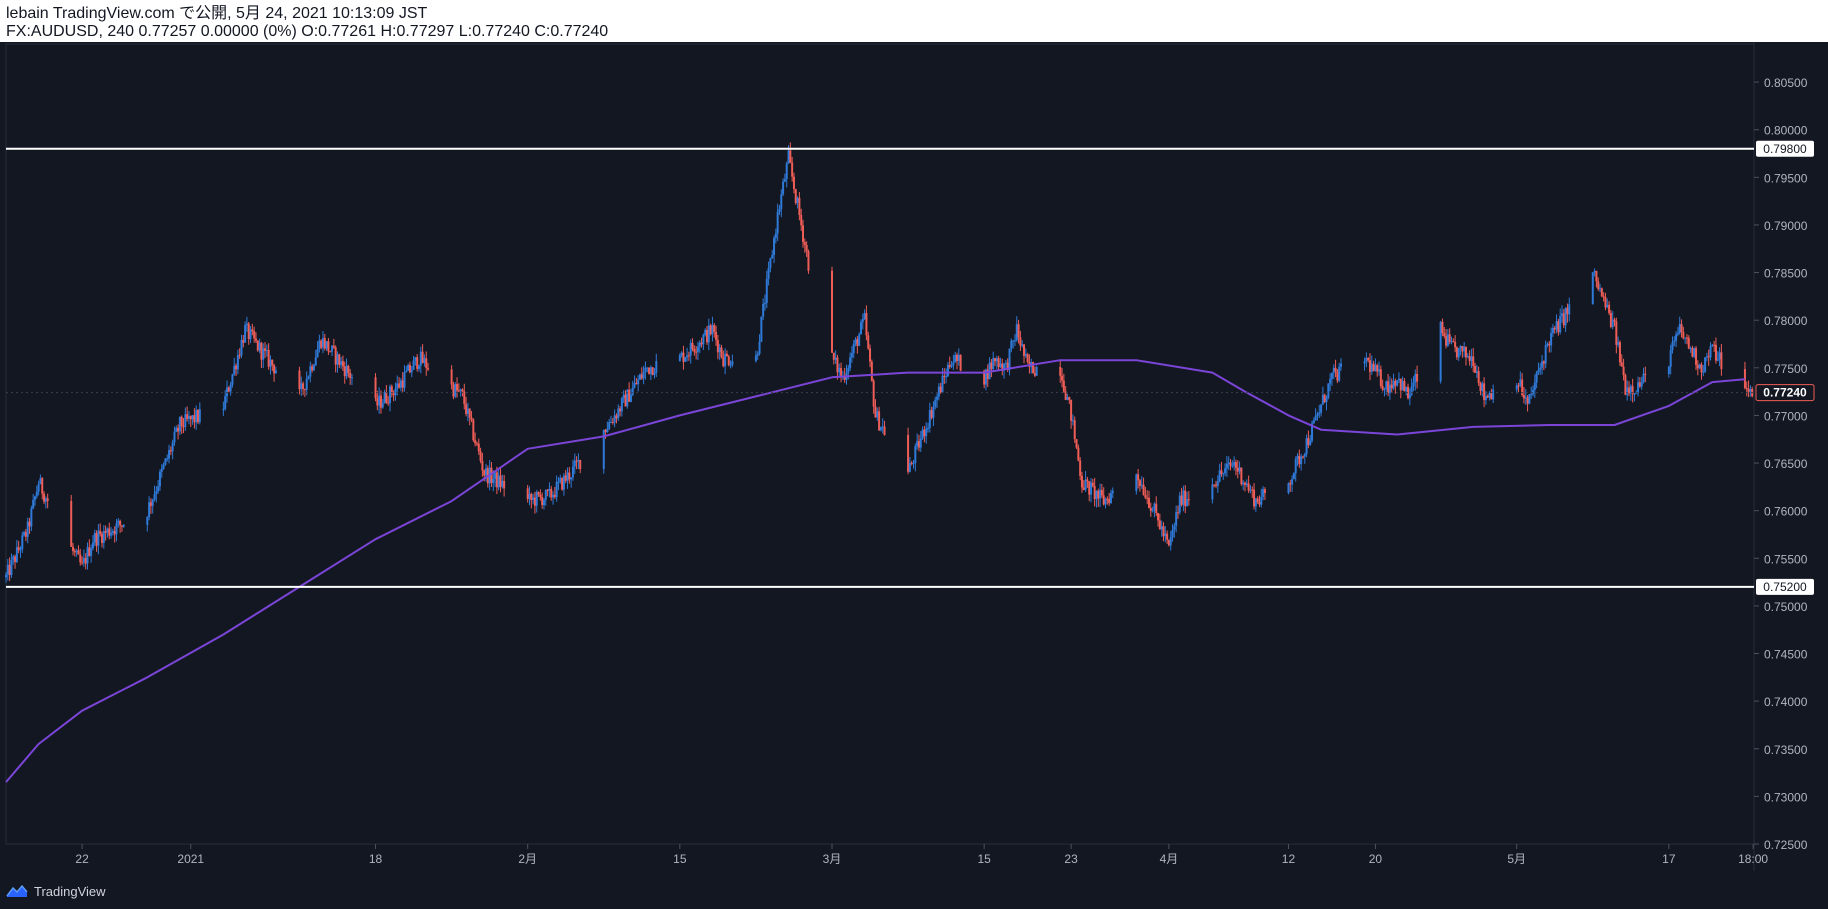 The image size is (1828, 909). I want to click on y-tick-label: 0.80000, so click(1786, 131).